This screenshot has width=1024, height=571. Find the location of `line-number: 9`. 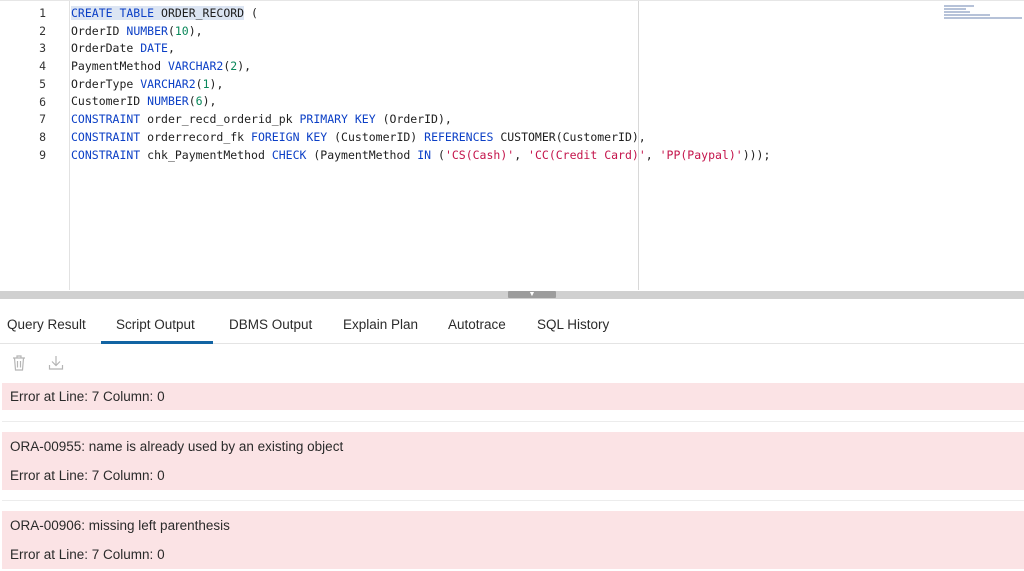

line-number: 9 is located at coordinates (42, 154).